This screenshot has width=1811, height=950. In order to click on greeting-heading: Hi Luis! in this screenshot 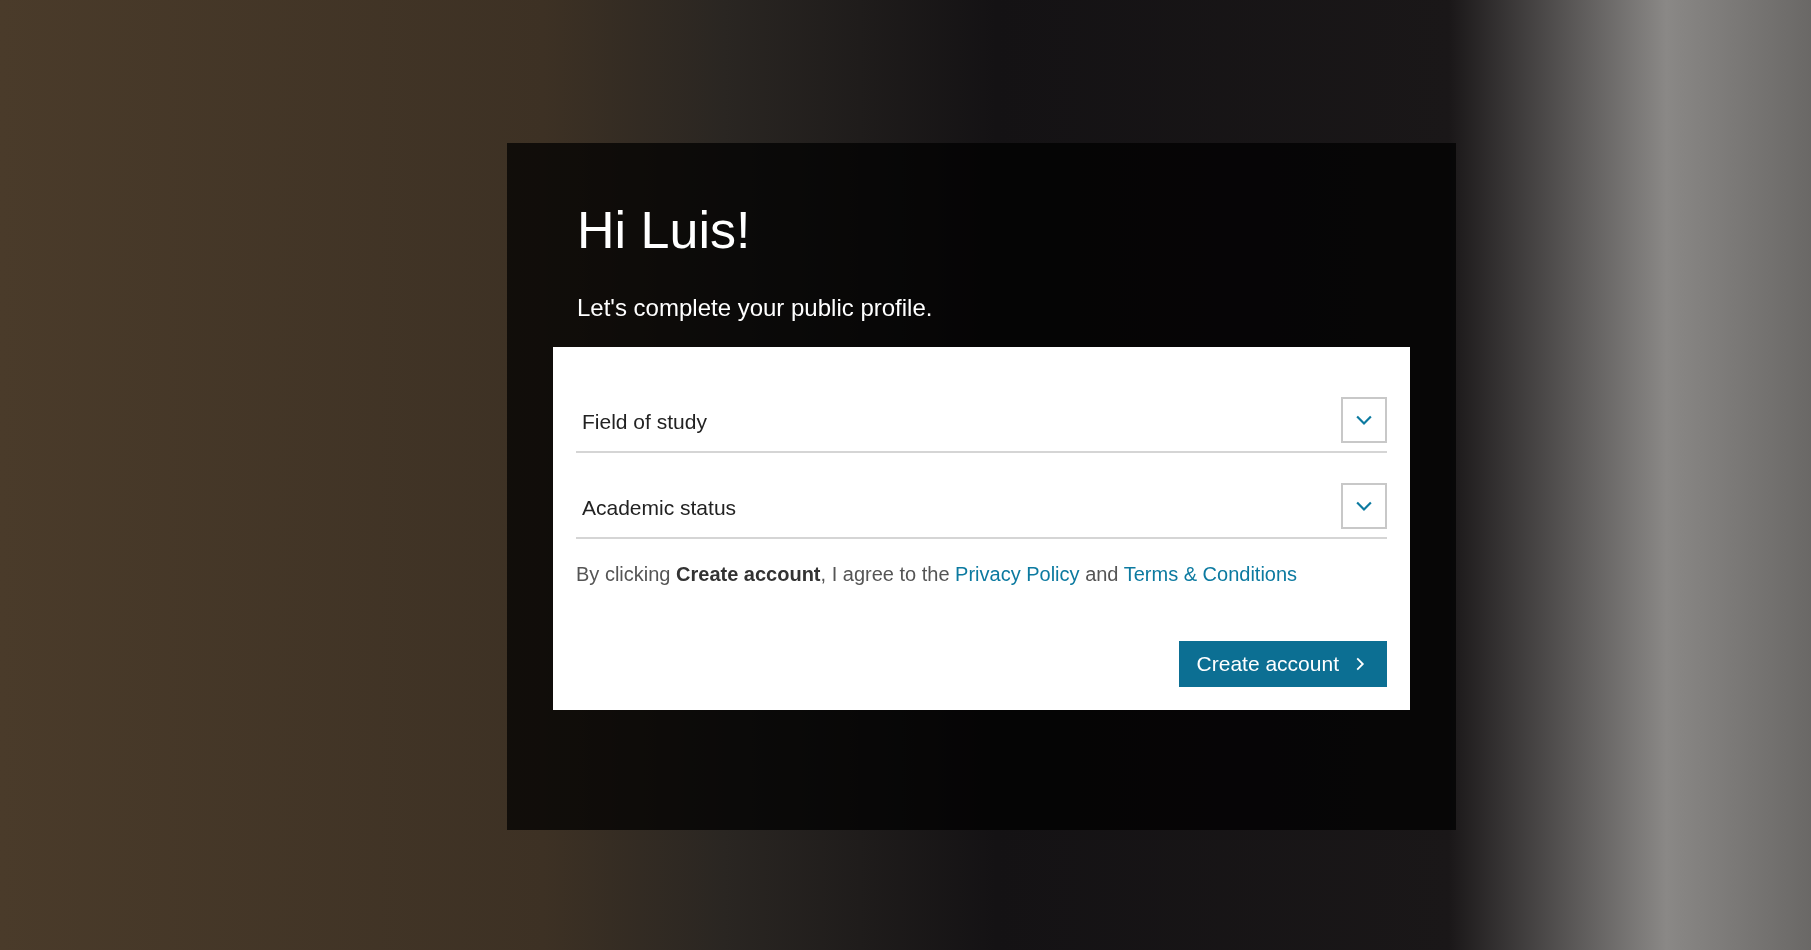, I will do `click(664, 230)`.